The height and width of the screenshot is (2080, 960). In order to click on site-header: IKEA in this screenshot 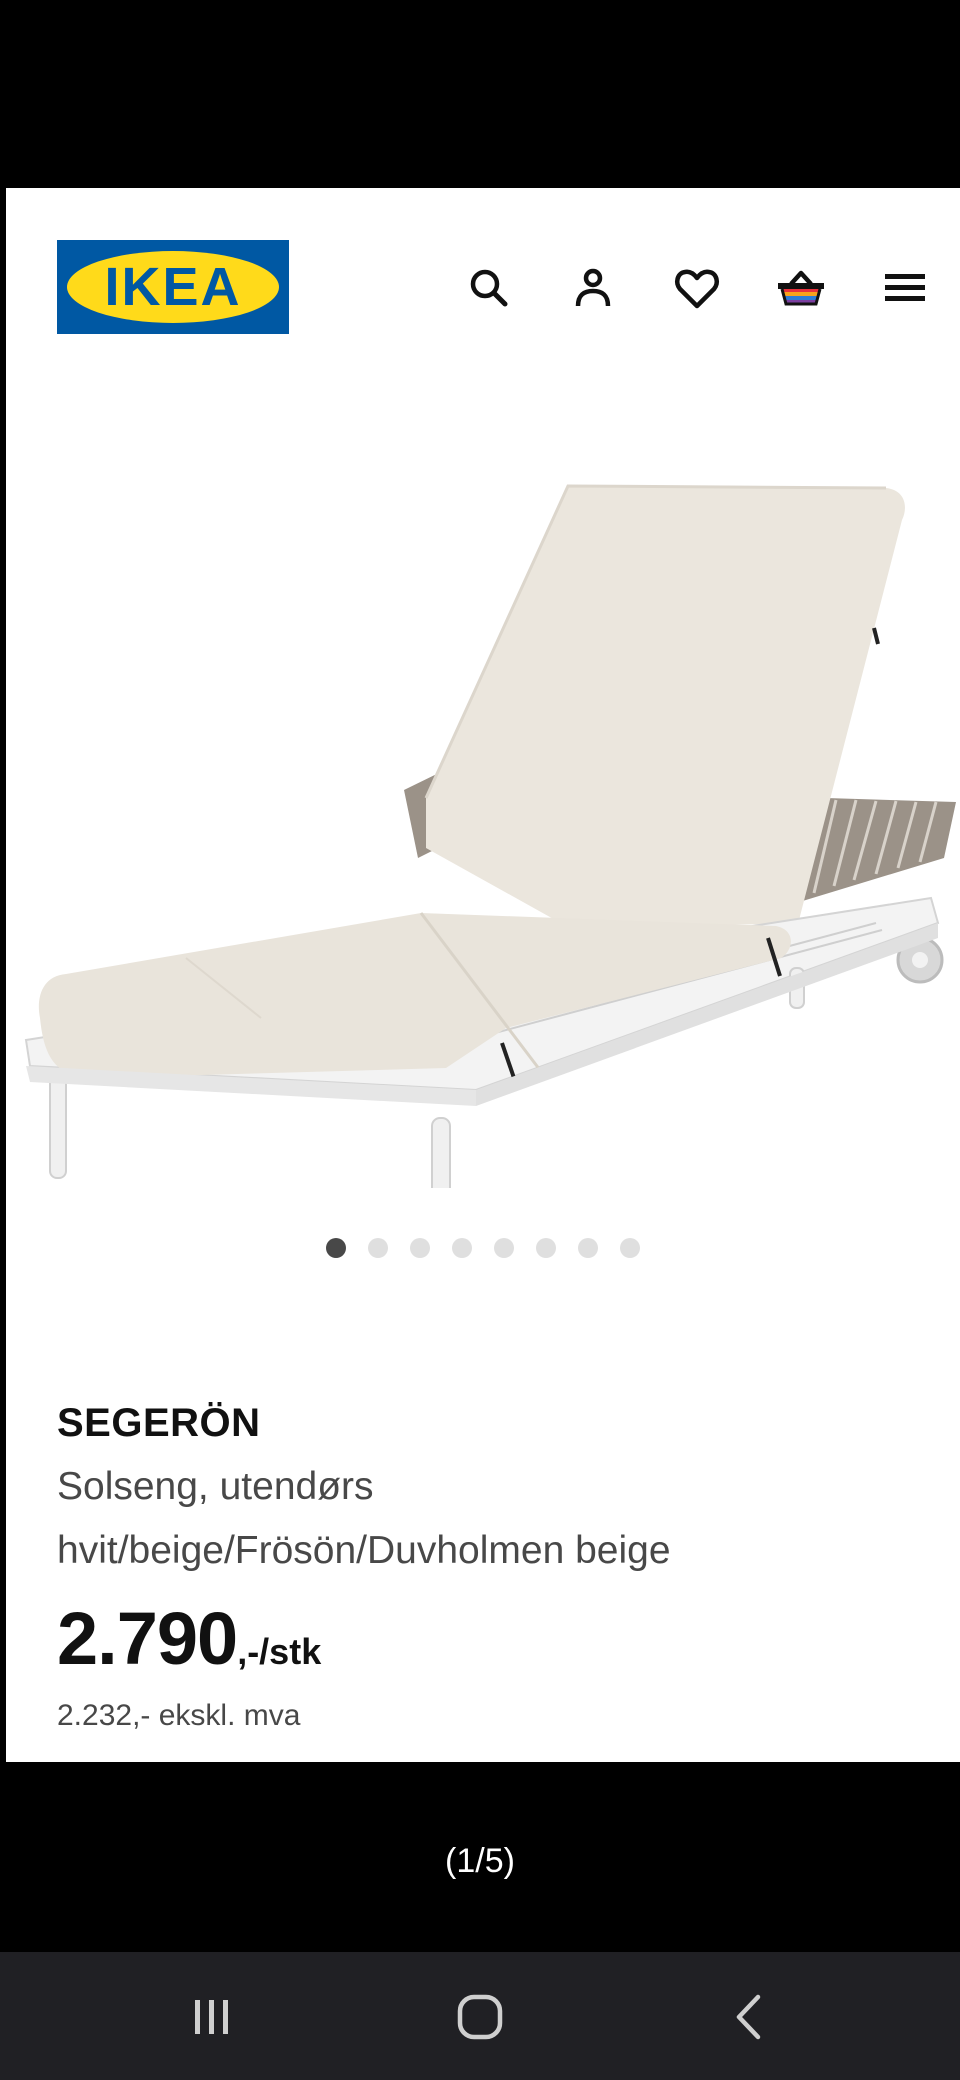, I will do `click(483, 283)`.